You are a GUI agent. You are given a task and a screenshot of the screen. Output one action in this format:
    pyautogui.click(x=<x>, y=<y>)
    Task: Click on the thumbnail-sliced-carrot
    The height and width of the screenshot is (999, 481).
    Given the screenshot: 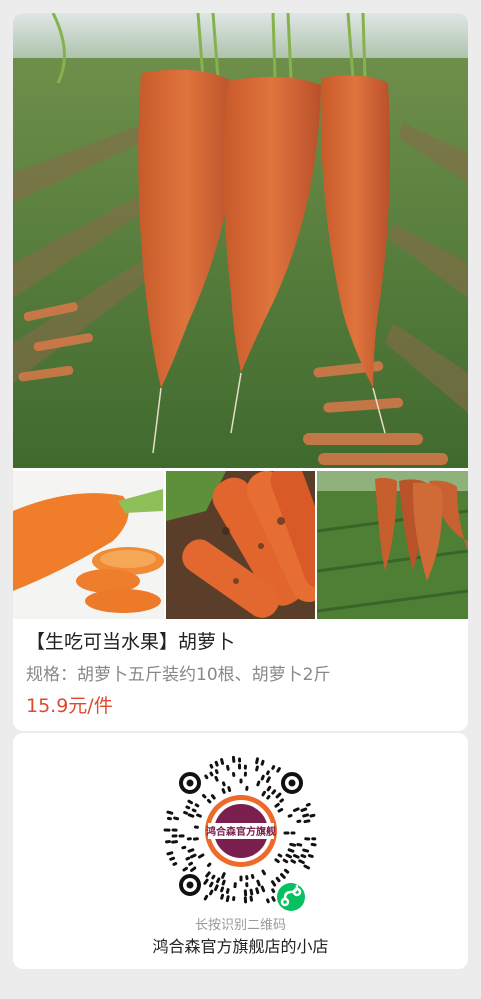 What is the action you would take?
    pyautogui.click(x=88, y=545)
    